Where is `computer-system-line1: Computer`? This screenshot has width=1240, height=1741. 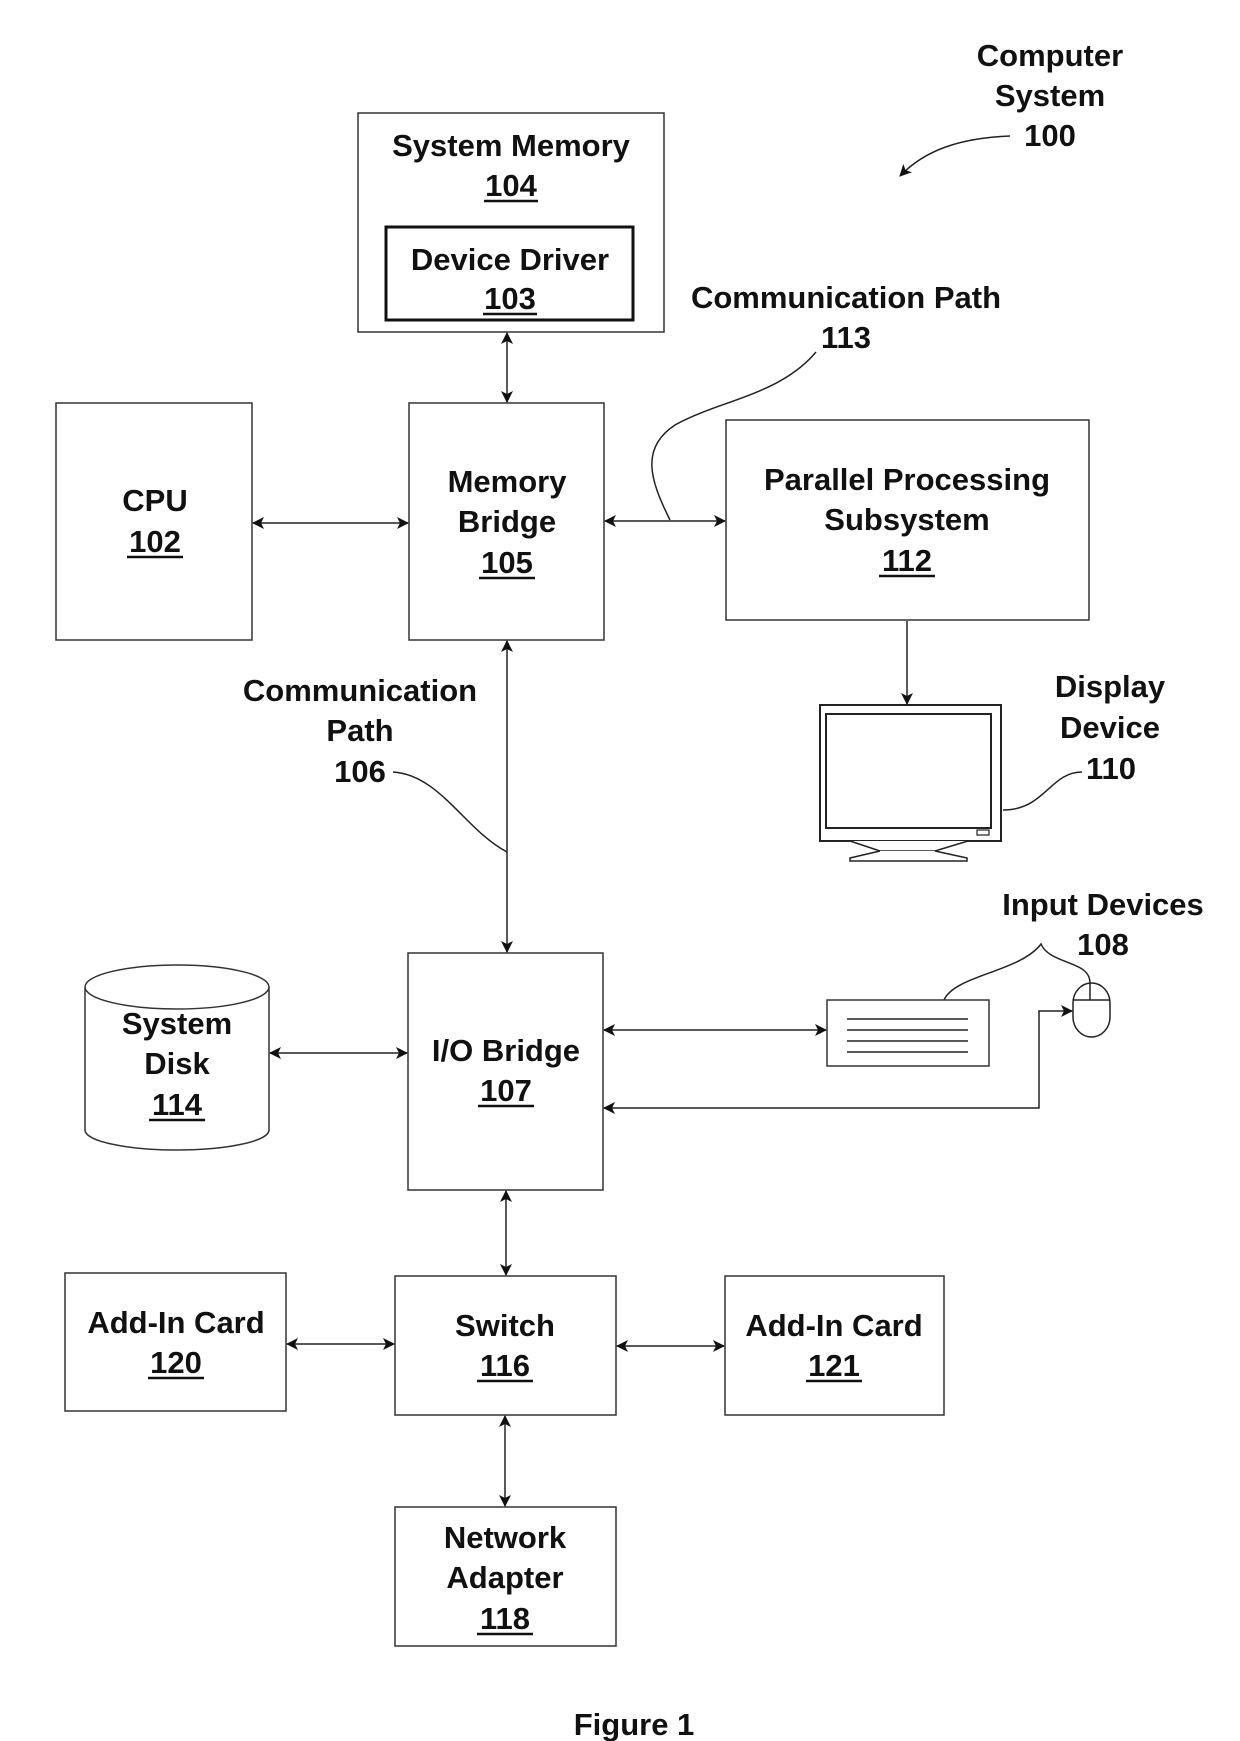
computer-system-line1: Computer is located at coordinates (1050, 55).